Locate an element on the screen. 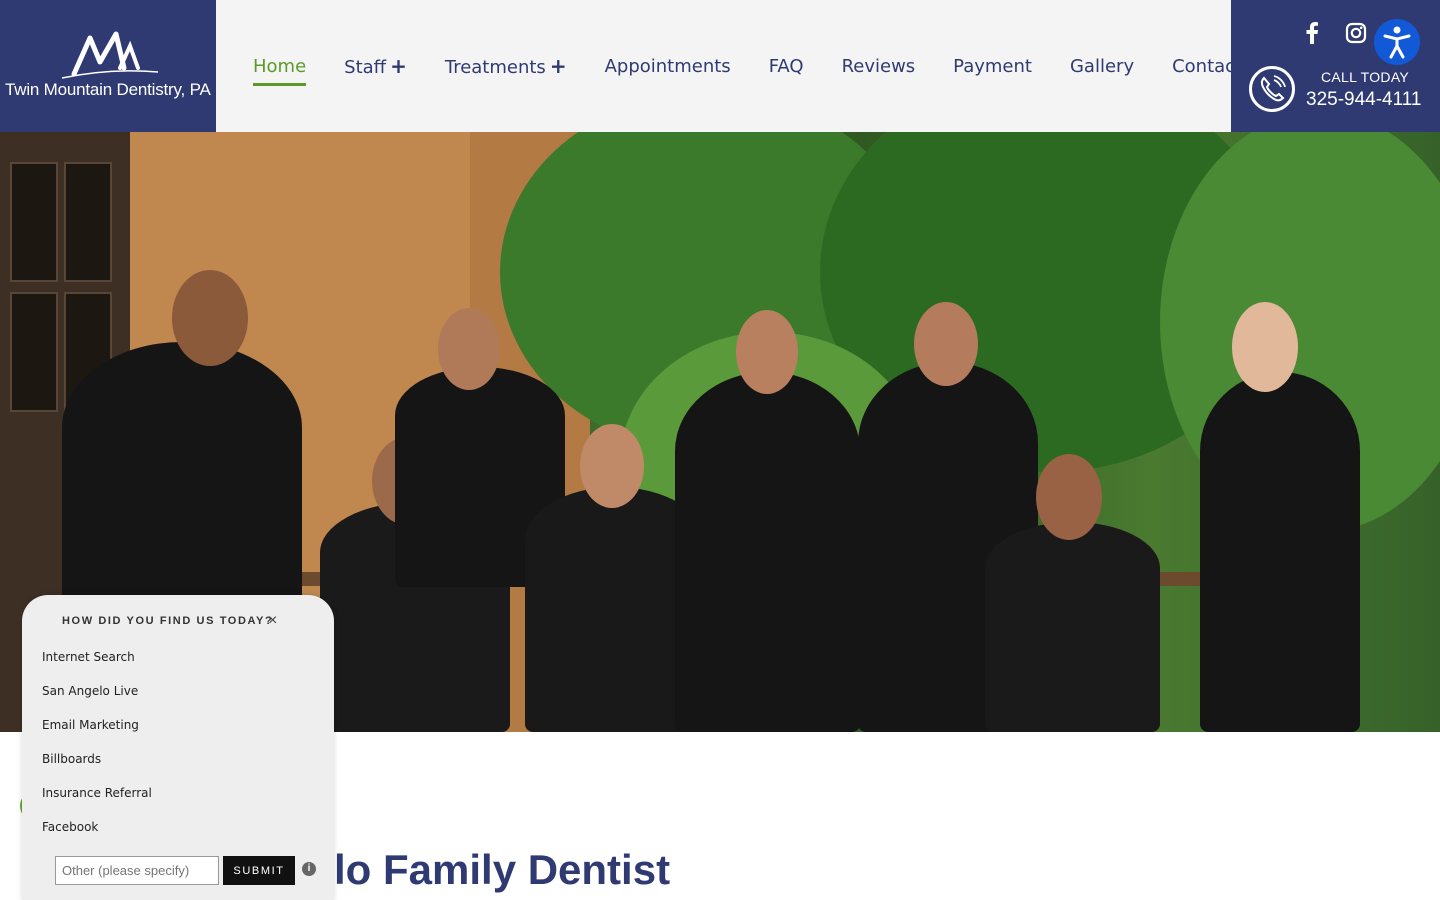 The image size is (1440, 900). survey-option: Internet Search is located at coordinates (88, 657).